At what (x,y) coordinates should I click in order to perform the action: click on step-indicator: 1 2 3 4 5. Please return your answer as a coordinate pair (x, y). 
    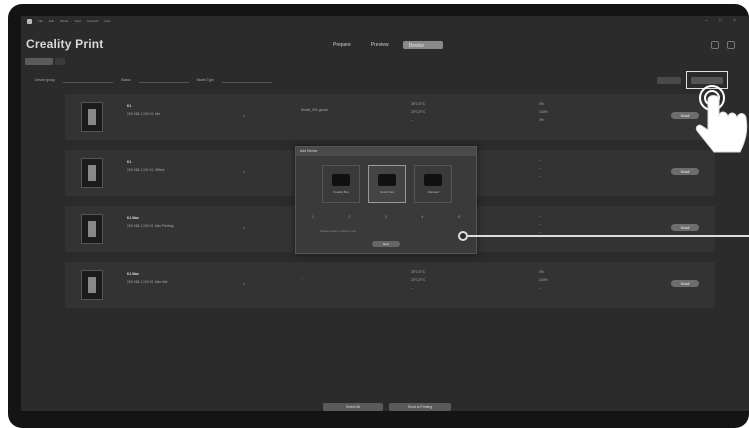
    Looking at the image, I should click on (386, 217).